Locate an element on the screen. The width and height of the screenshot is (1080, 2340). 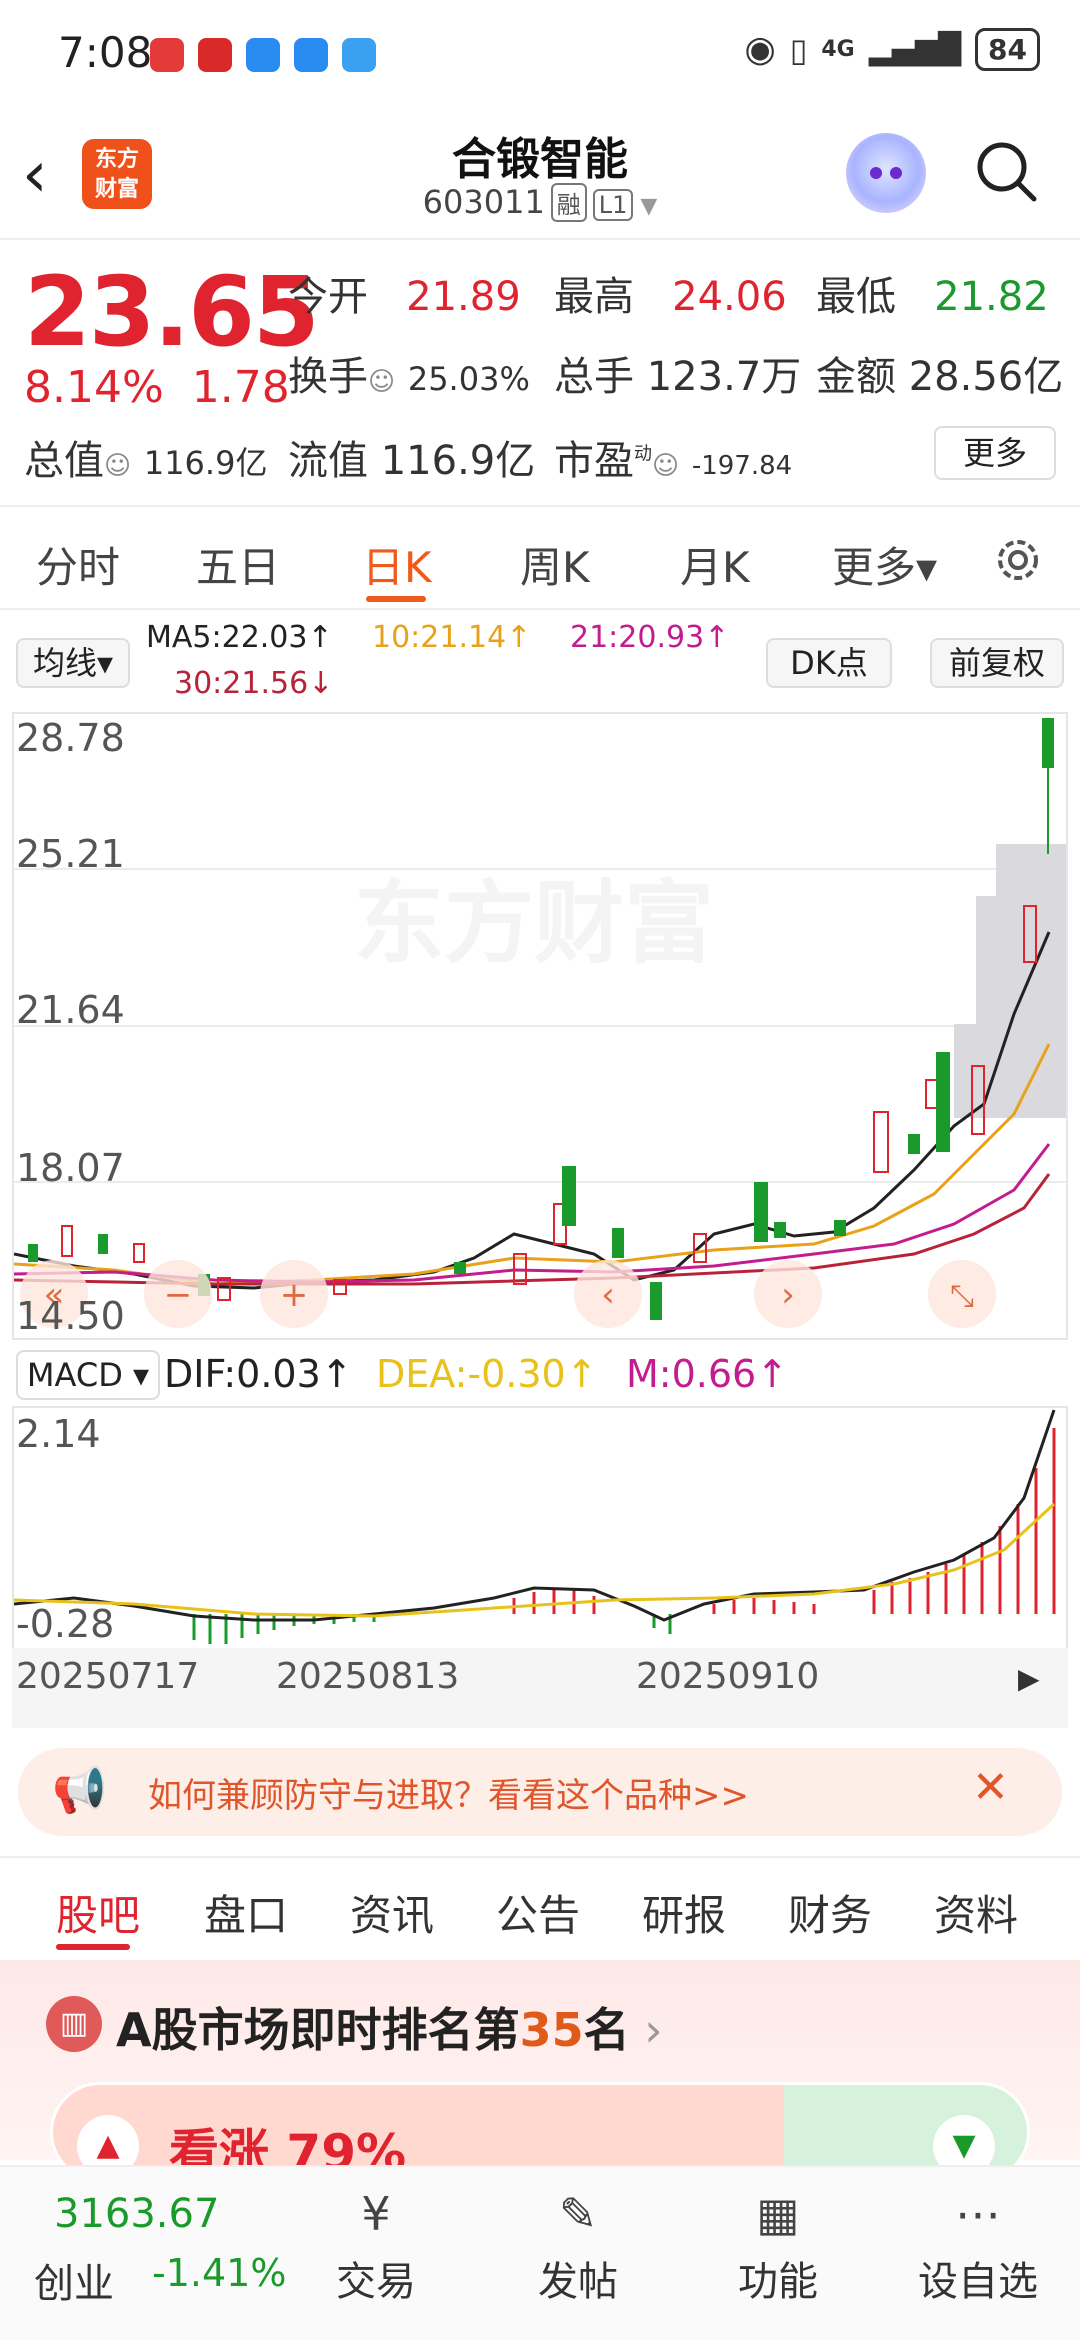
float-label: 流值 is located at coordinates (328, 461).